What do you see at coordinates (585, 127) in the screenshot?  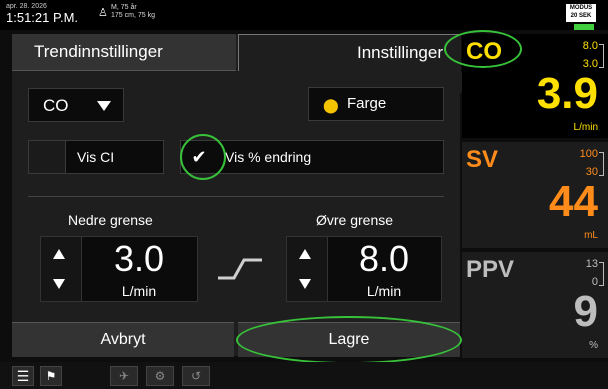 I see `parameter-unit: L/min` at bounding box center [585, 127].